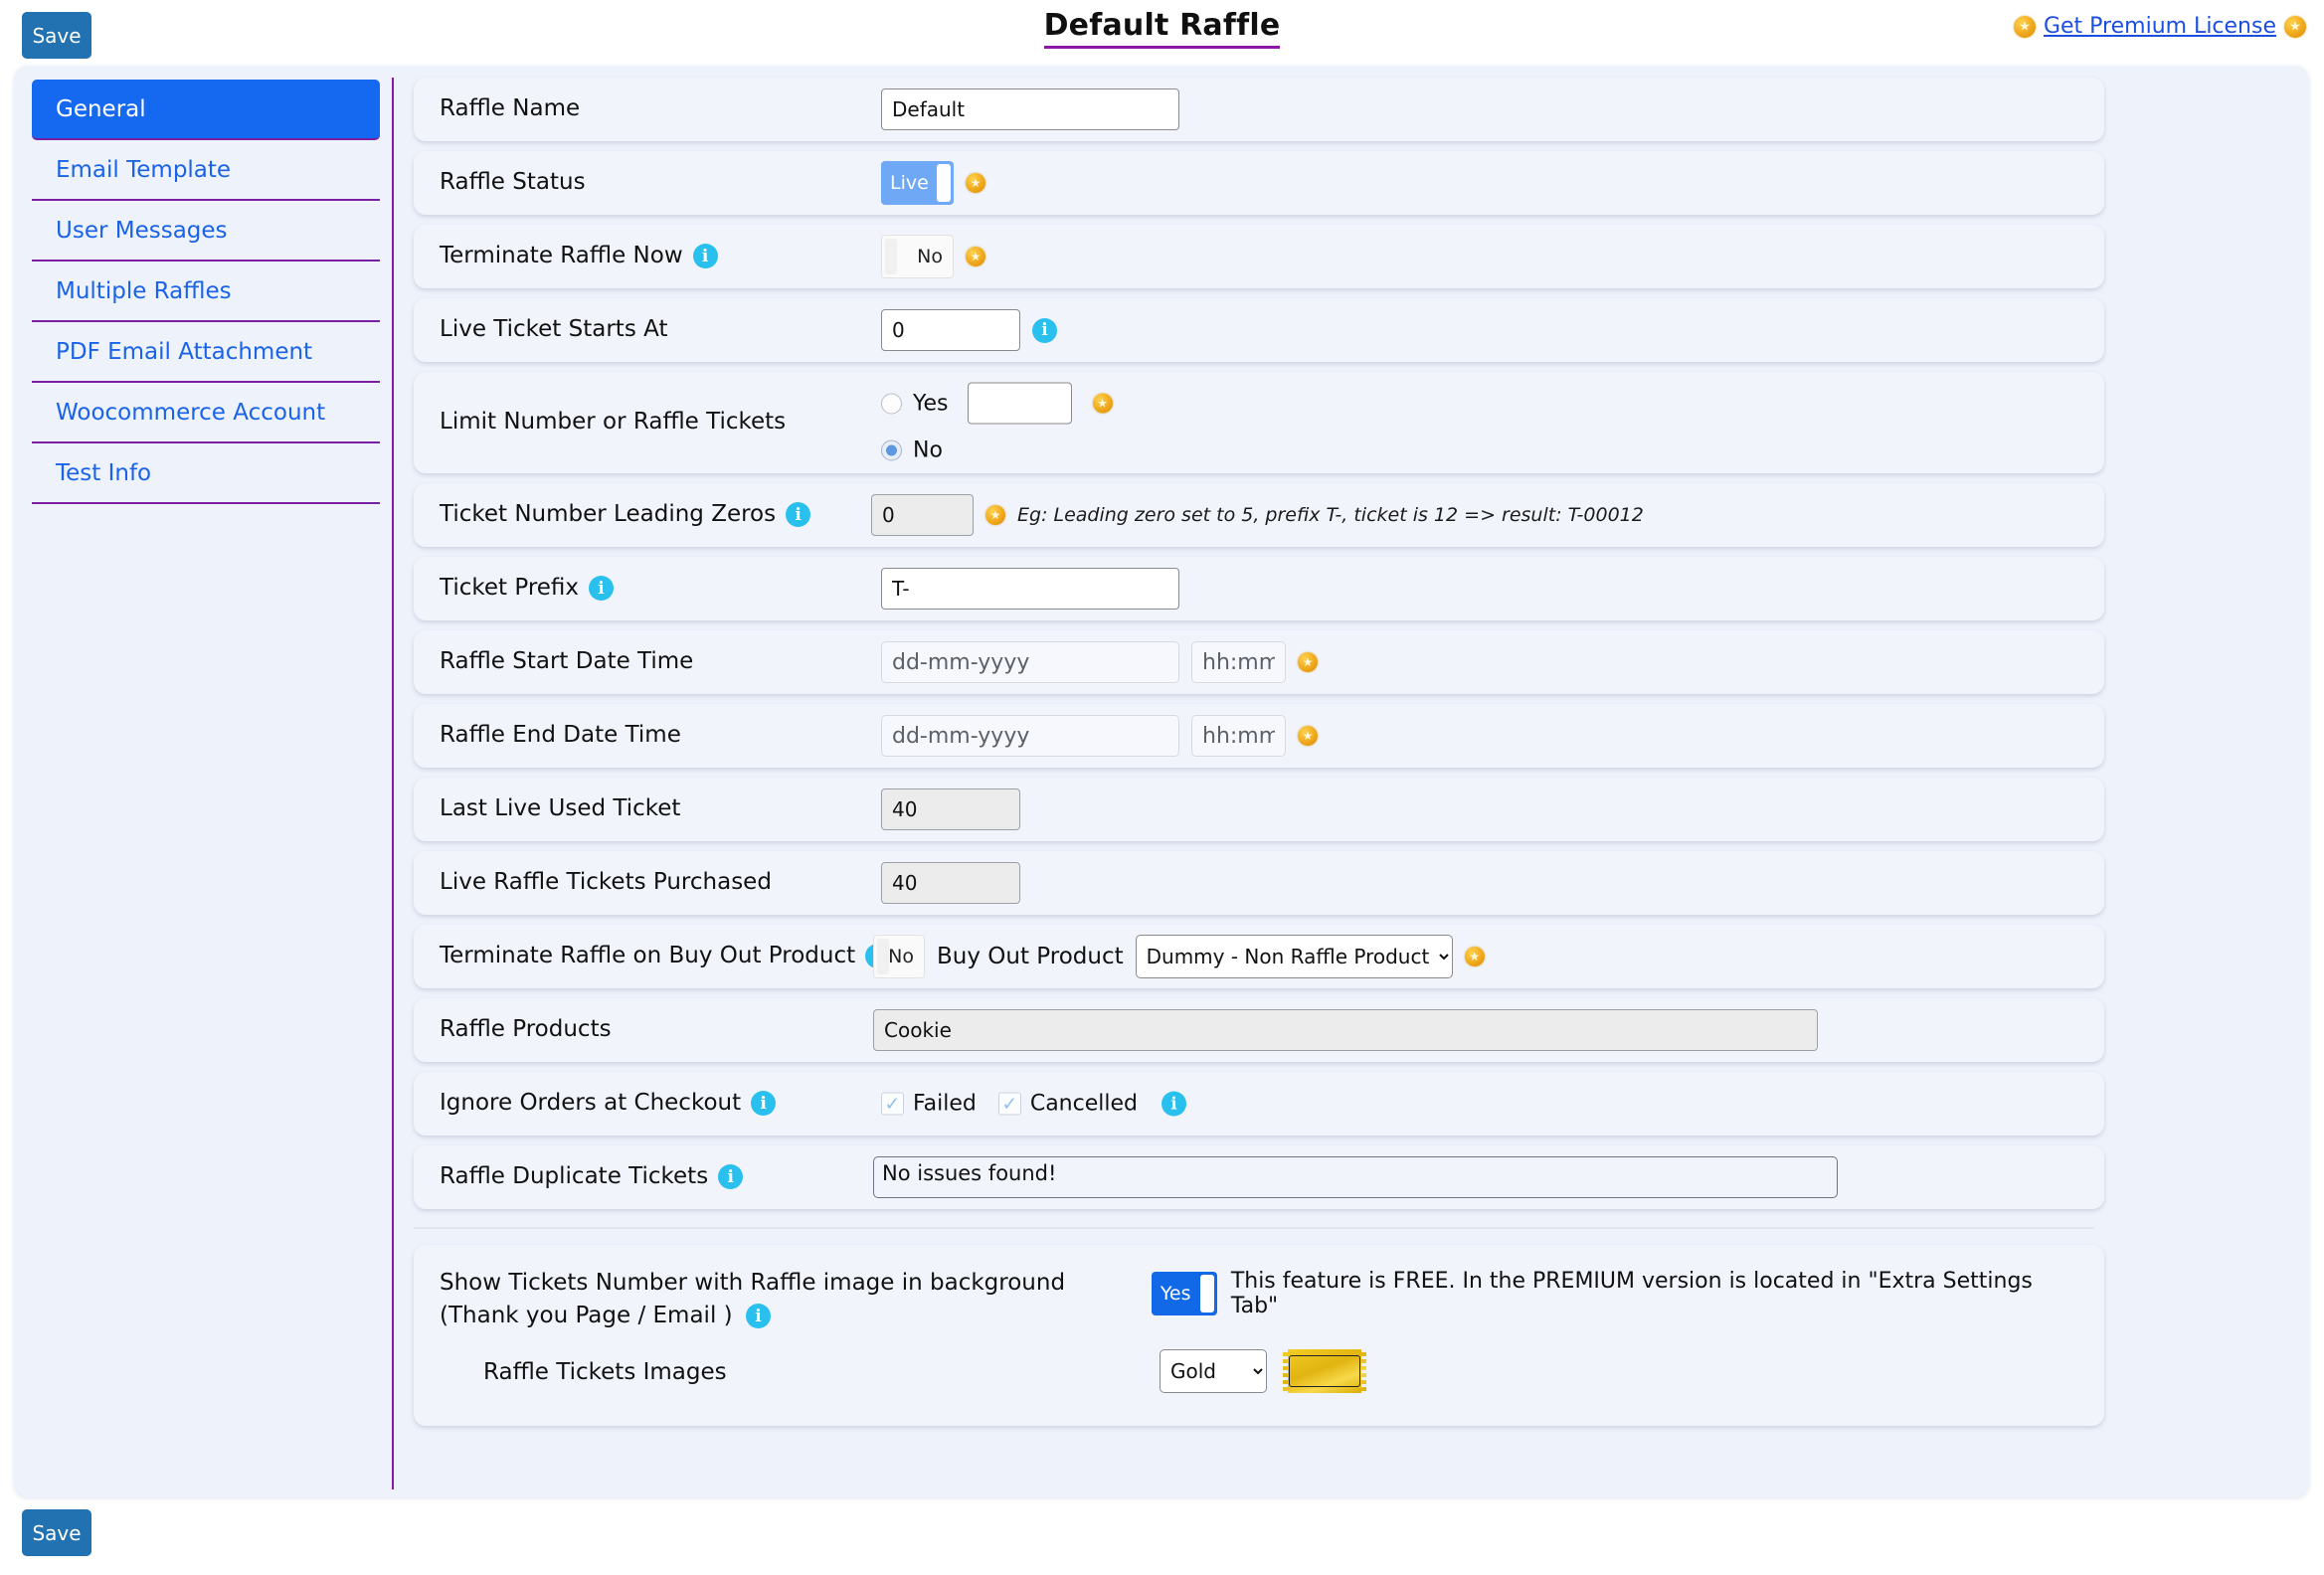 This screenshot has width=2324, height=1575. I want to click on sidebar-item-test-info: Test Info, so click(206, 473).